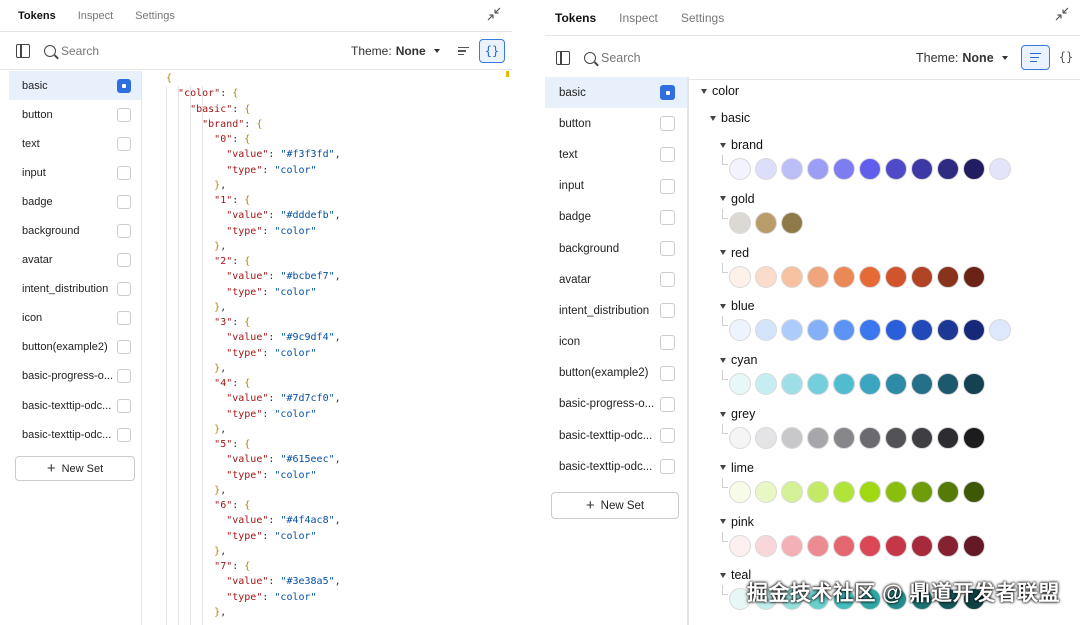 This screenshot has width=1080, height=625. I want to click on list-view-button, so click(1035, 57).